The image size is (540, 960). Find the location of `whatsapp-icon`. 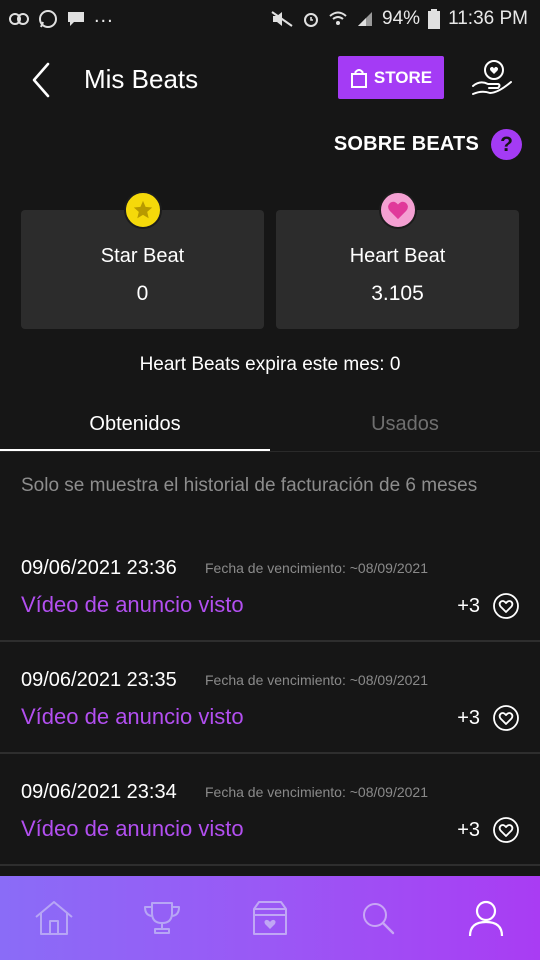

whatsapp-icon is located at coordinates (48, 19).